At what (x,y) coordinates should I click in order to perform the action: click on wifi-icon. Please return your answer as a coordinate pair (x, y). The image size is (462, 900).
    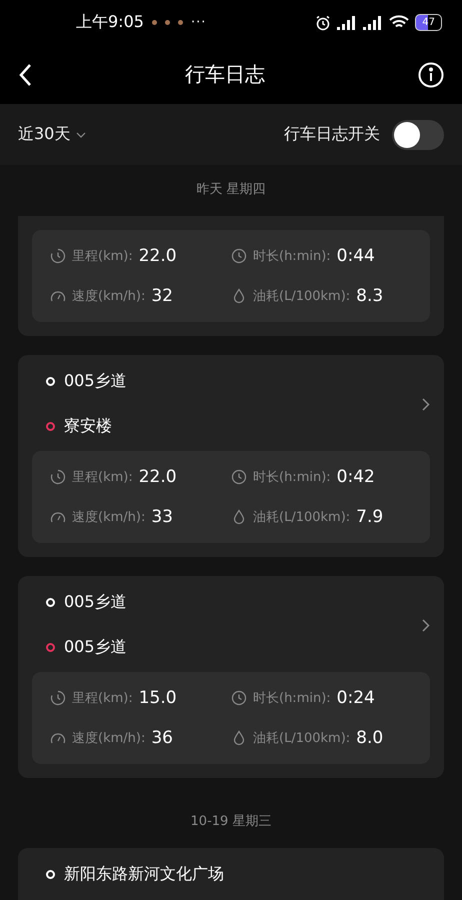
    Looking at the image, I should click on (399, 22).